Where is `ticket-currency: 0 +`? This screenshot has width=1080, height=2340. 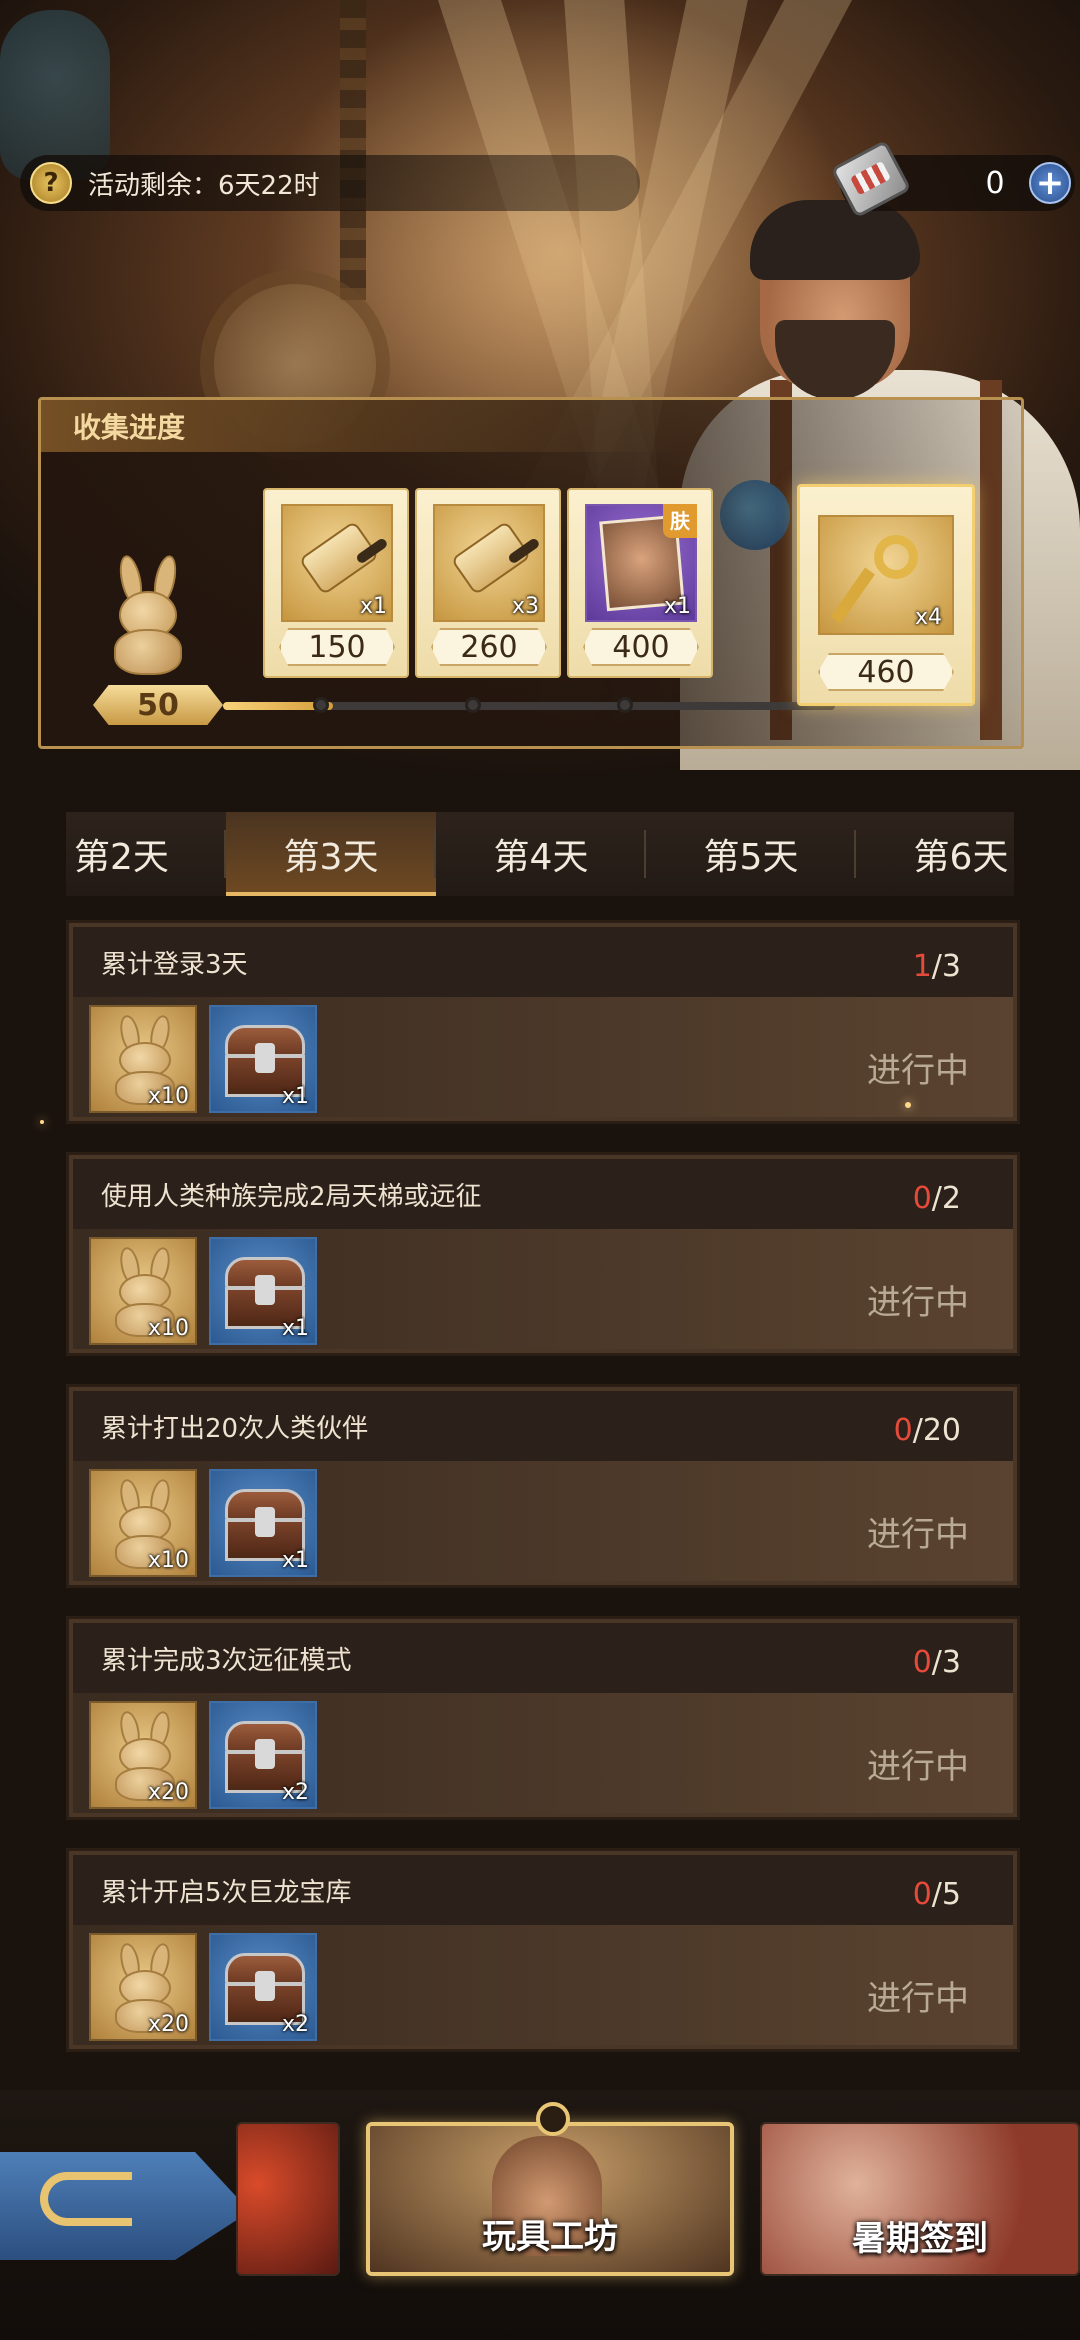 ticket-currency: 0 + is located at coordinates (952, 179).